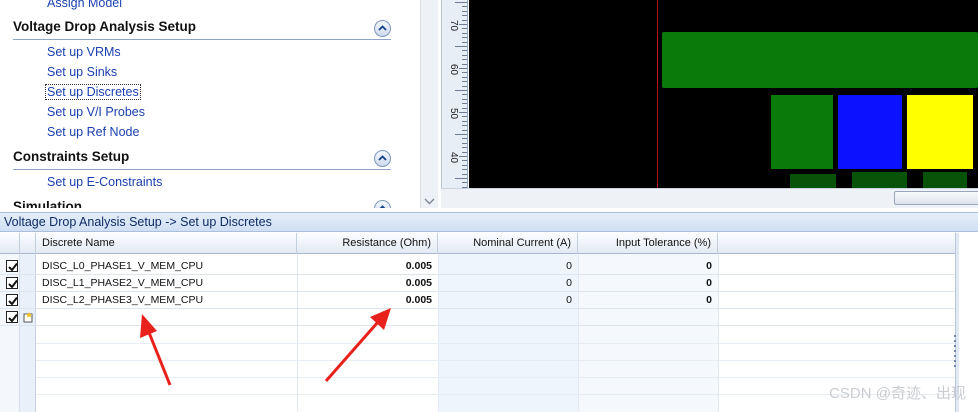  I want to click on green-shape, so click(820, 60).